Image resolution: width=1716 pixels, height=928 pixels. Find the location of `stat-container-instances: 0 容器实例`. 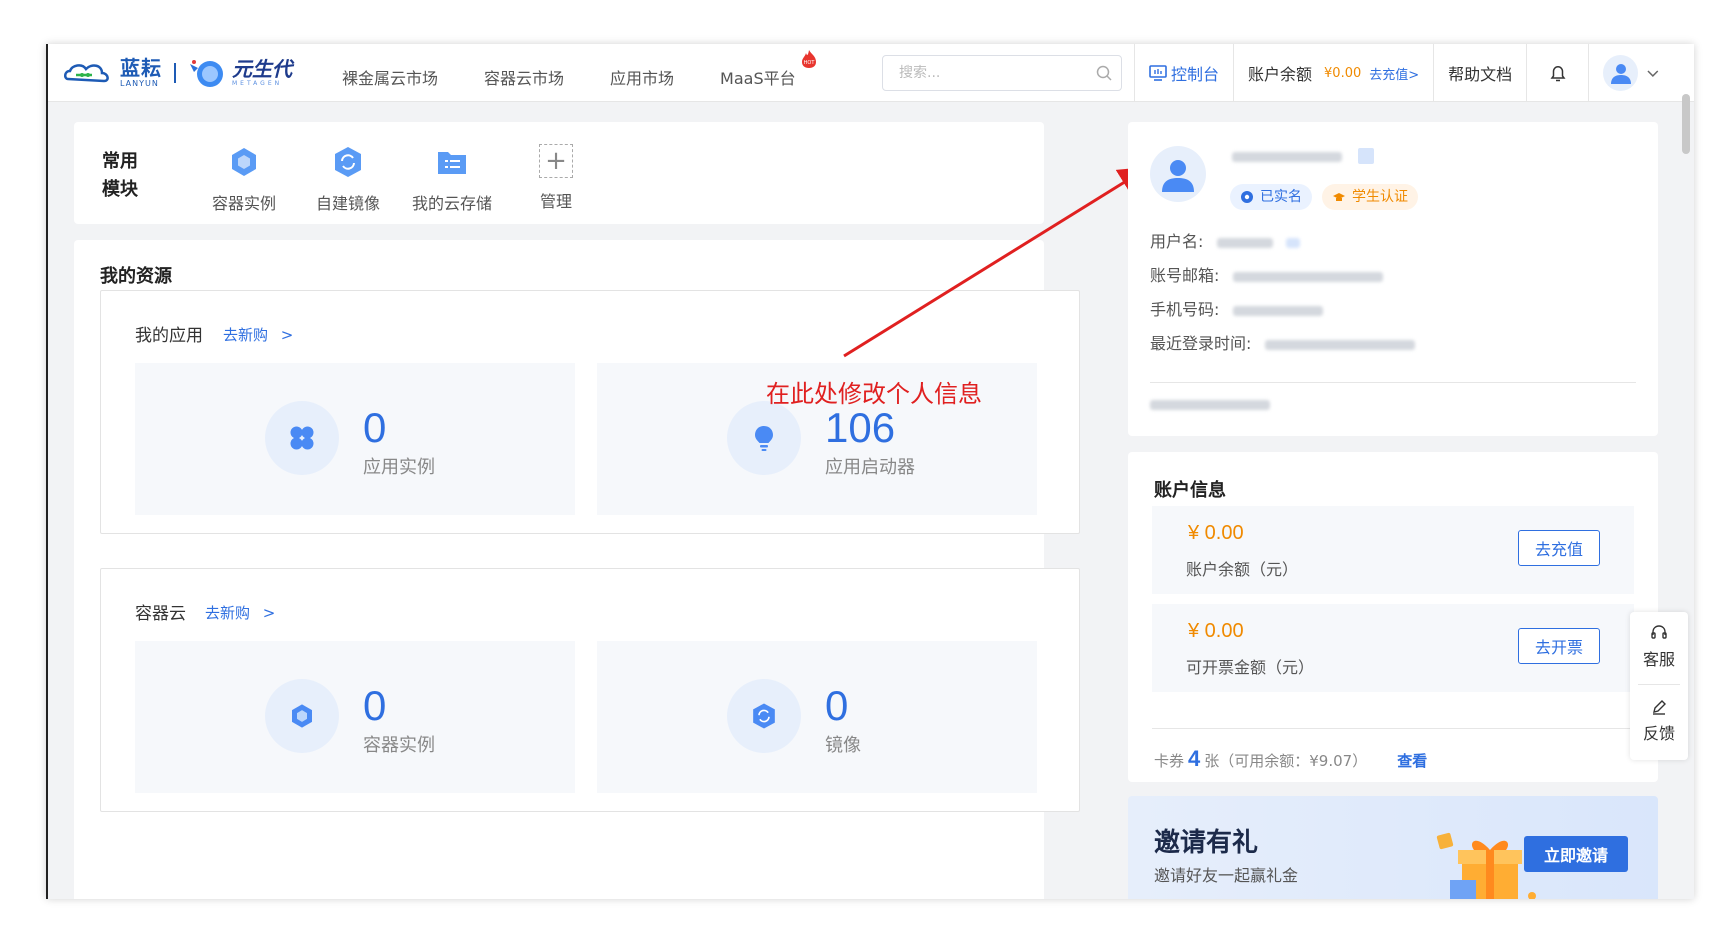

stat-container-instances: 0 容器实例 is located at coordinates (355, 717).